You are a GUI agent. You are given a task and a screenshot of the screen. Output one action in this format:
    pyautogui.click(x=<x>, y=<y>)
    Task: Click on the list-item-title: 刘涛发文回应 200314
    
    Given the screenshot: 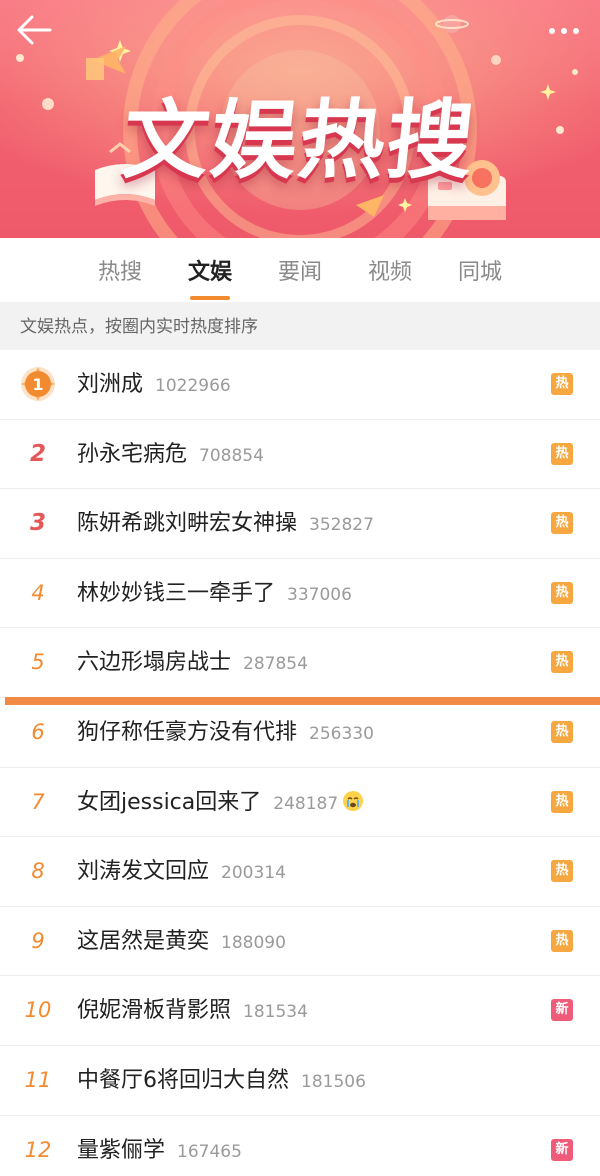 What is the action you would take?
    pyautogui.click(x=181, y=871)
    